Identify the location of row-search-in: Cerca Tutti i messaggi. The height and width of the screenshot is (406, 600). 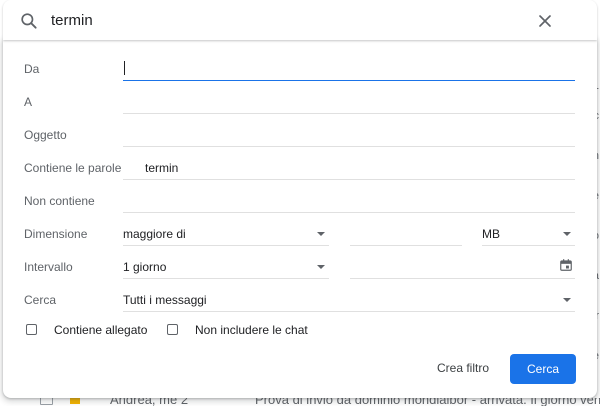
(300, 299).